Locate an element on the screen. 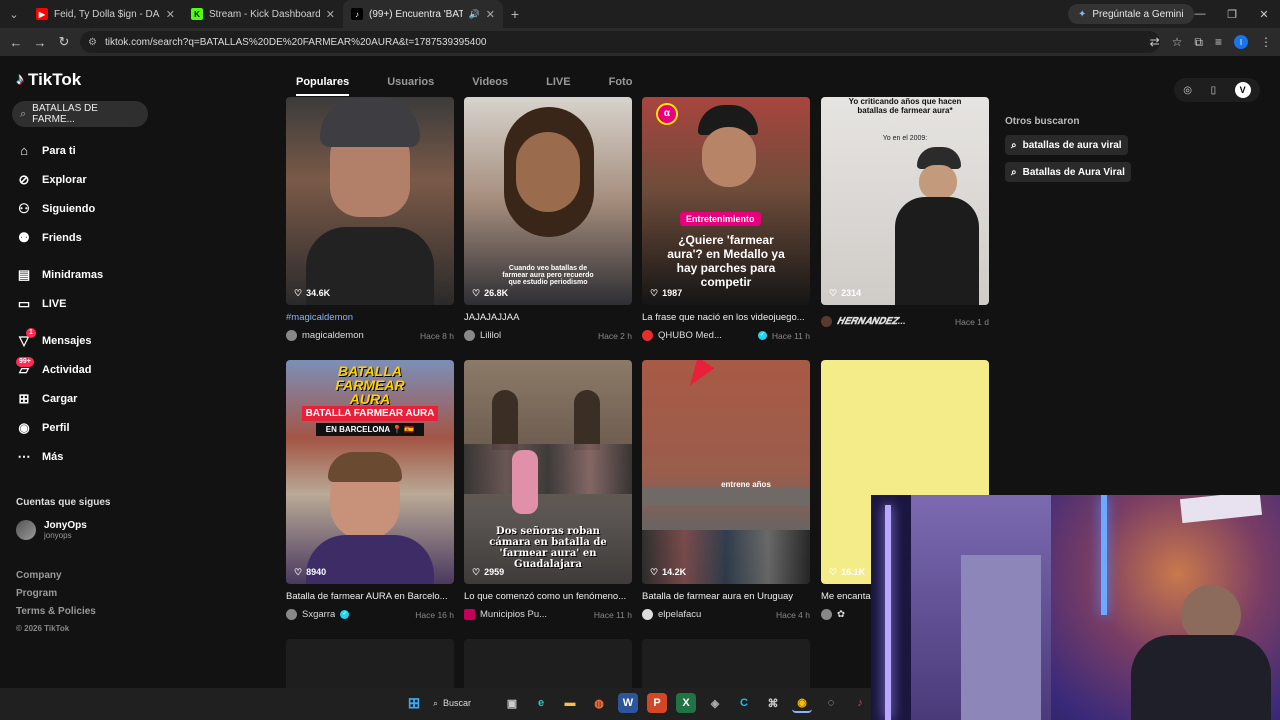 This screenshot has width=1280, height=720. translate-icon: ⇄ is located at coordinates (1155, 42).